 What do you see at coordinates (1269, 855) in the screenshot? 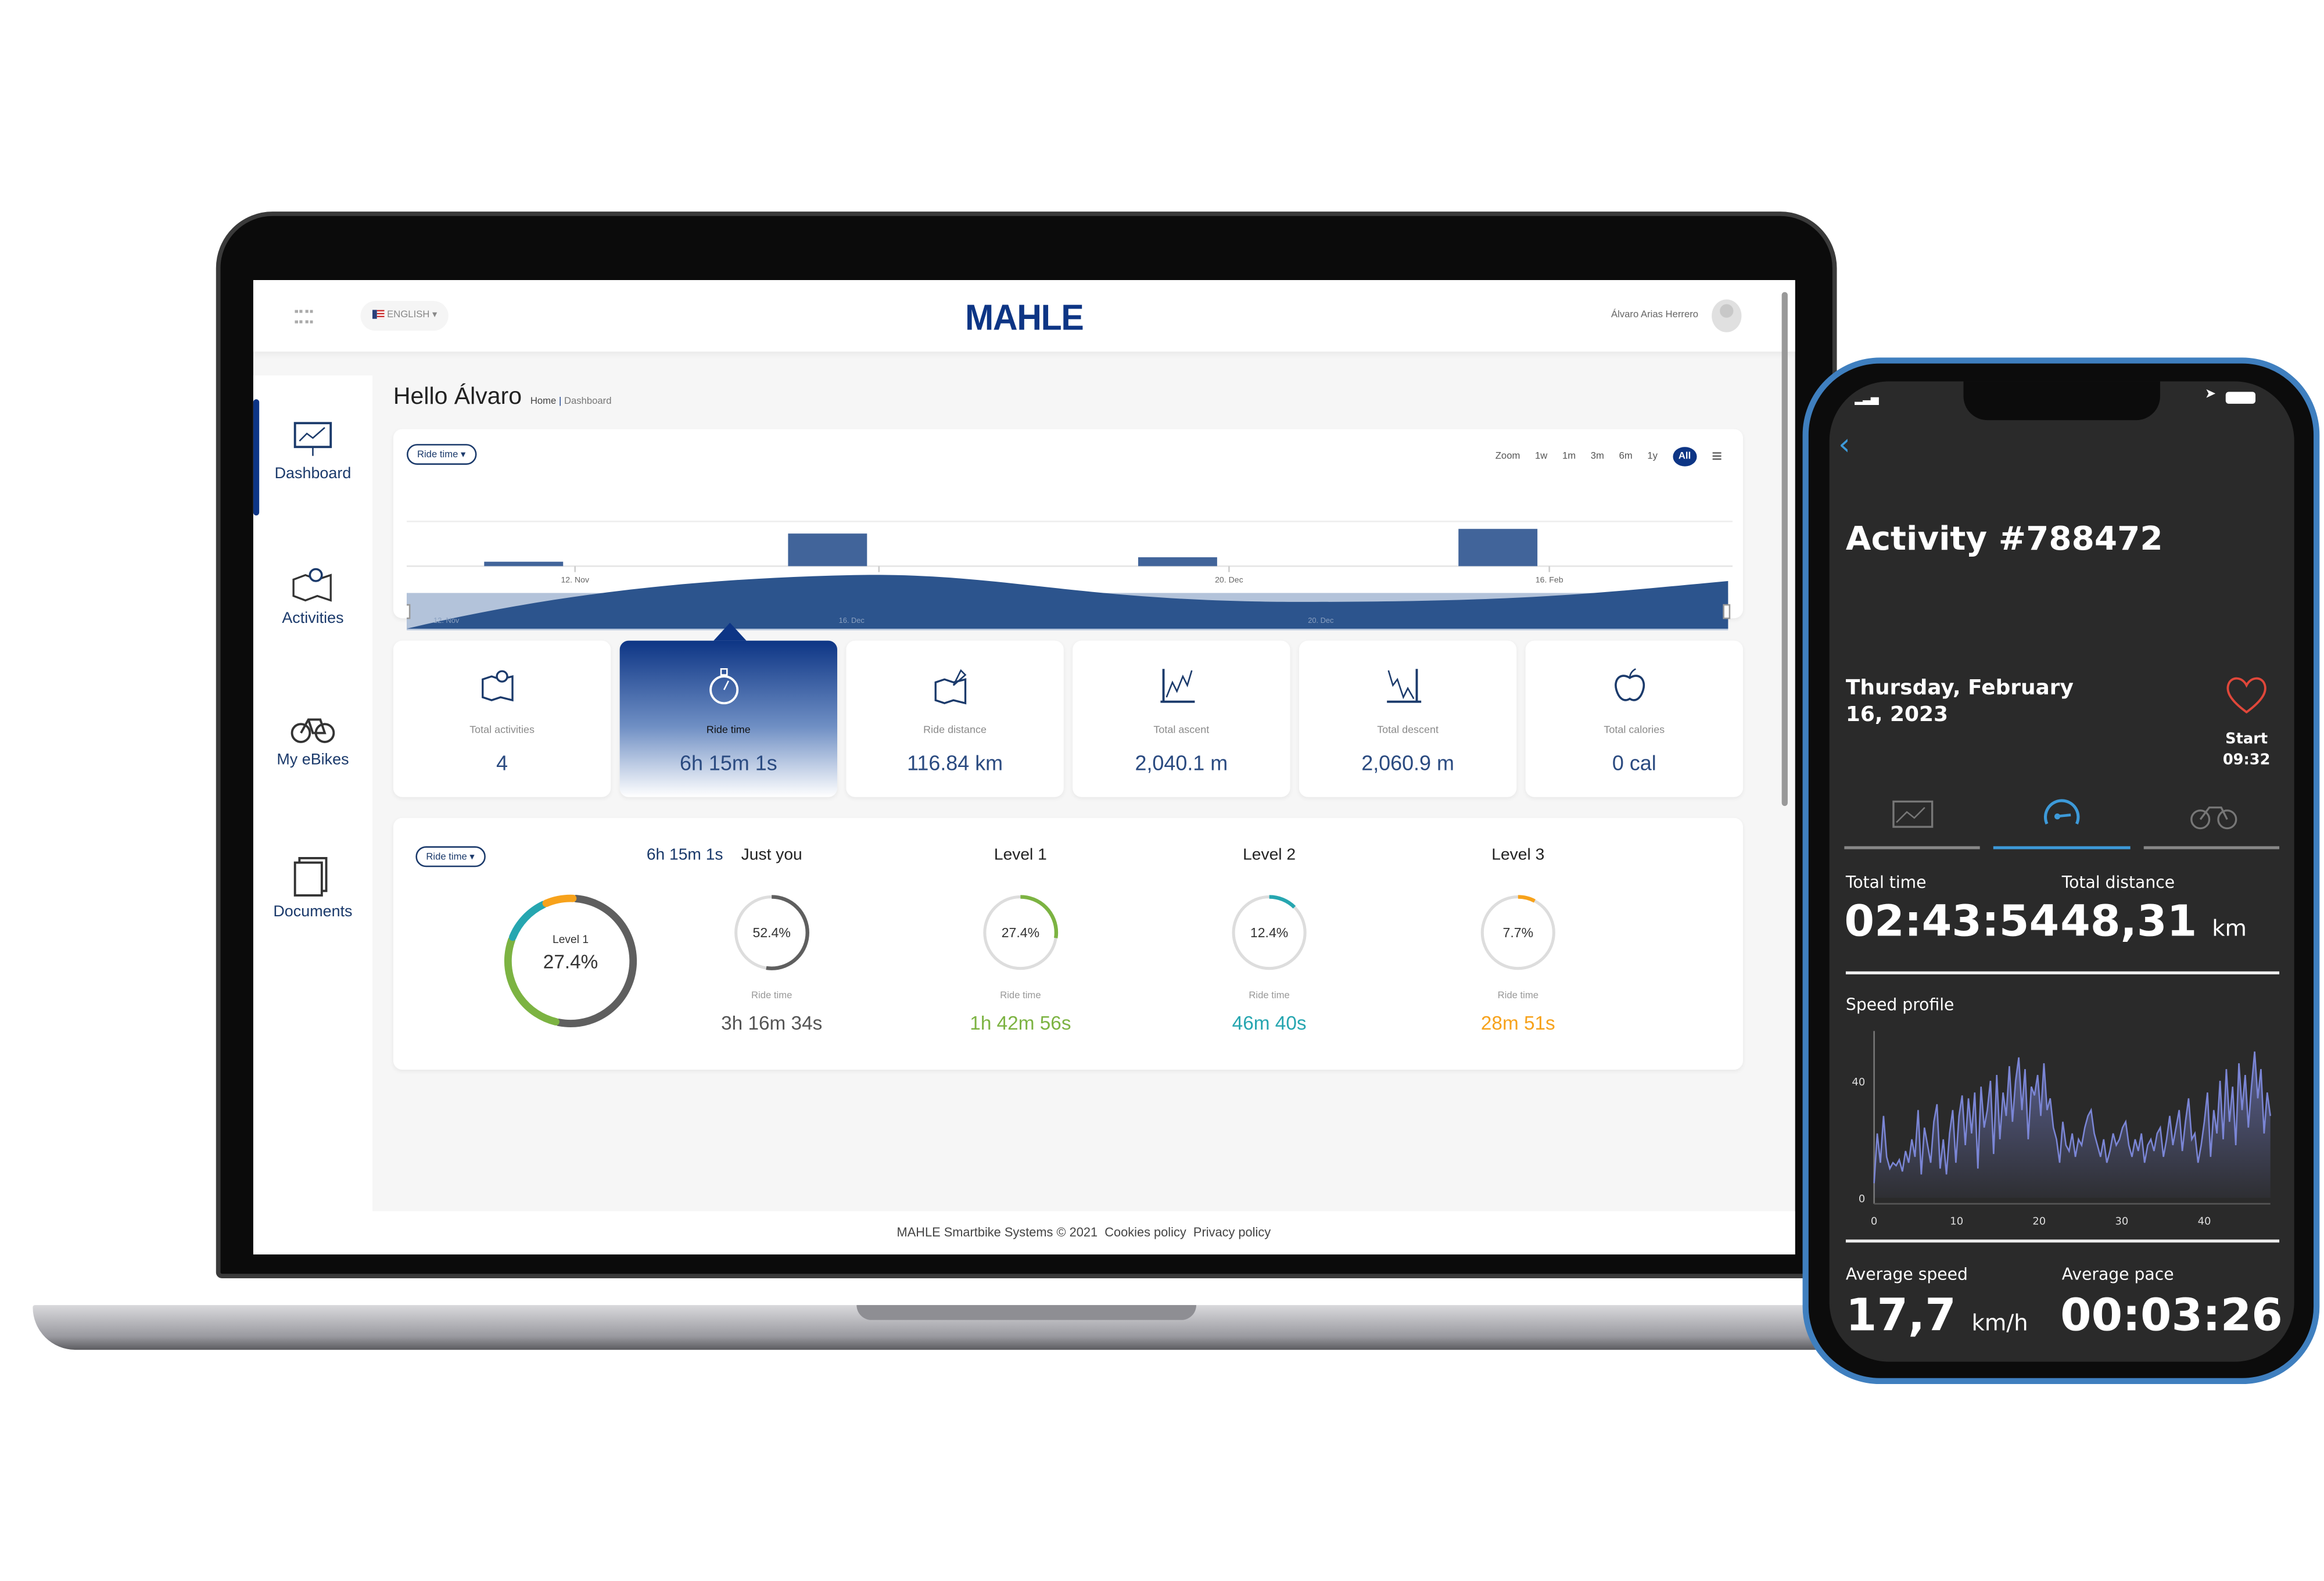
I see `level-name: Level 2` at bounding box center [1269, 855].